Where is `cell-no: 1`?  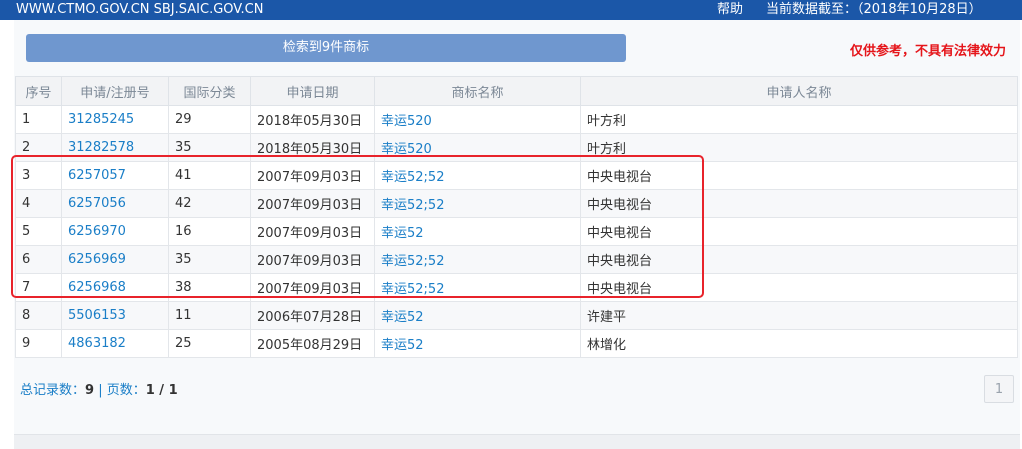
cell-no: 1 is located at coordinates (38, 119).